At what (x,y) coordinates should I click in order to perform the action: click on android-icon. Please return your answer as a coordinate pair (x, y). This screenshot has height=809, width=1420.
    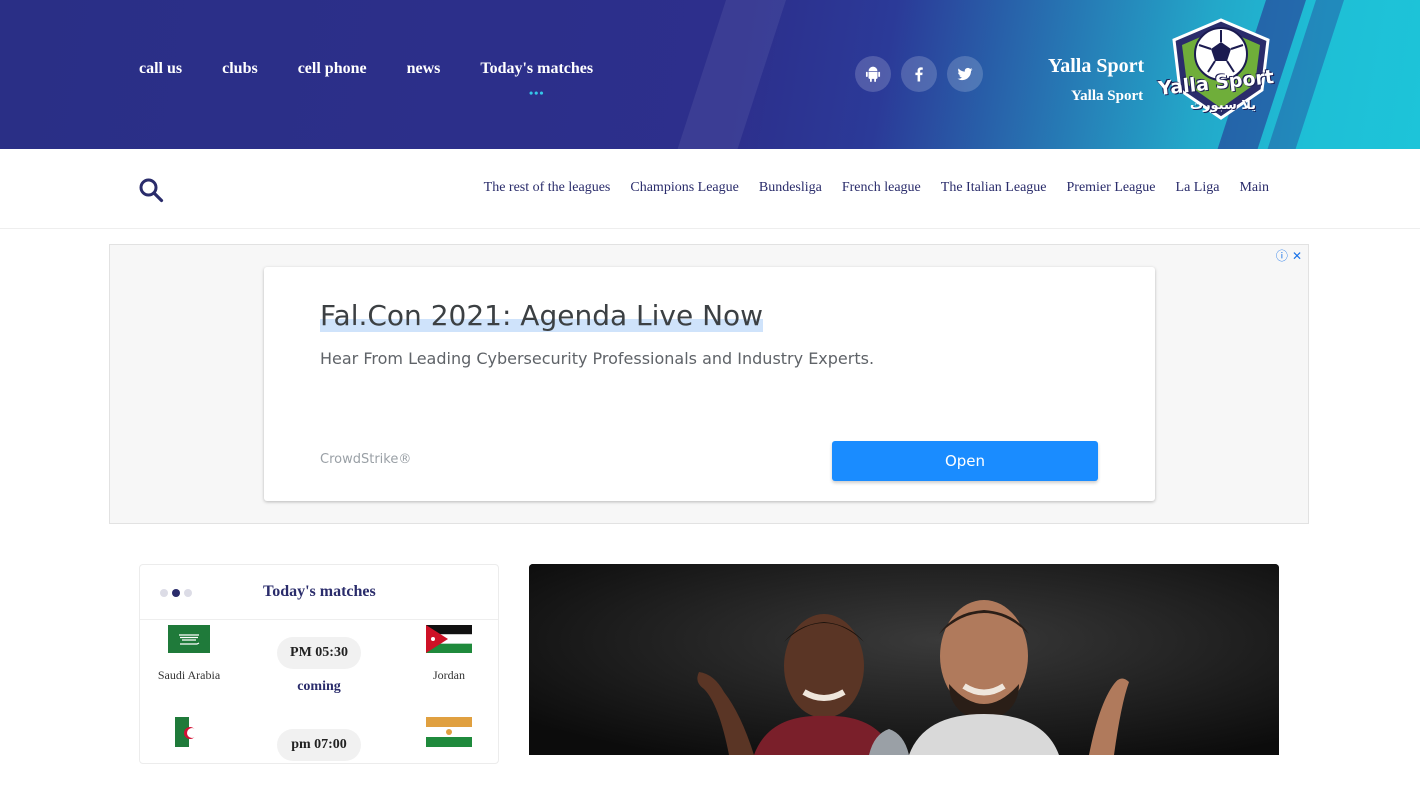
    Looking at the image, I should click on (873, 74).